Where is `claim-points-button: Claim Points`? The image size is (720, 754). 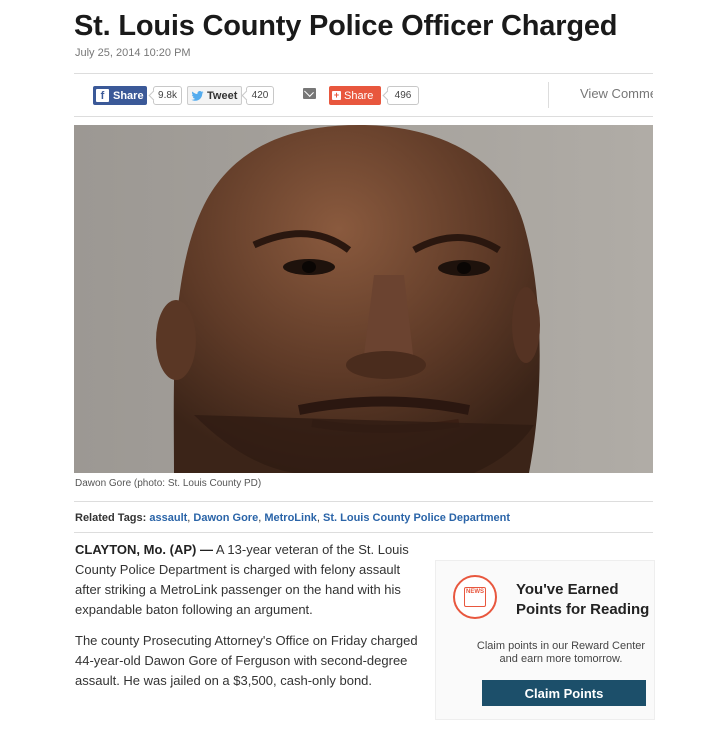
claim-points-button: Claim Points is located at coordinates (564, 693).